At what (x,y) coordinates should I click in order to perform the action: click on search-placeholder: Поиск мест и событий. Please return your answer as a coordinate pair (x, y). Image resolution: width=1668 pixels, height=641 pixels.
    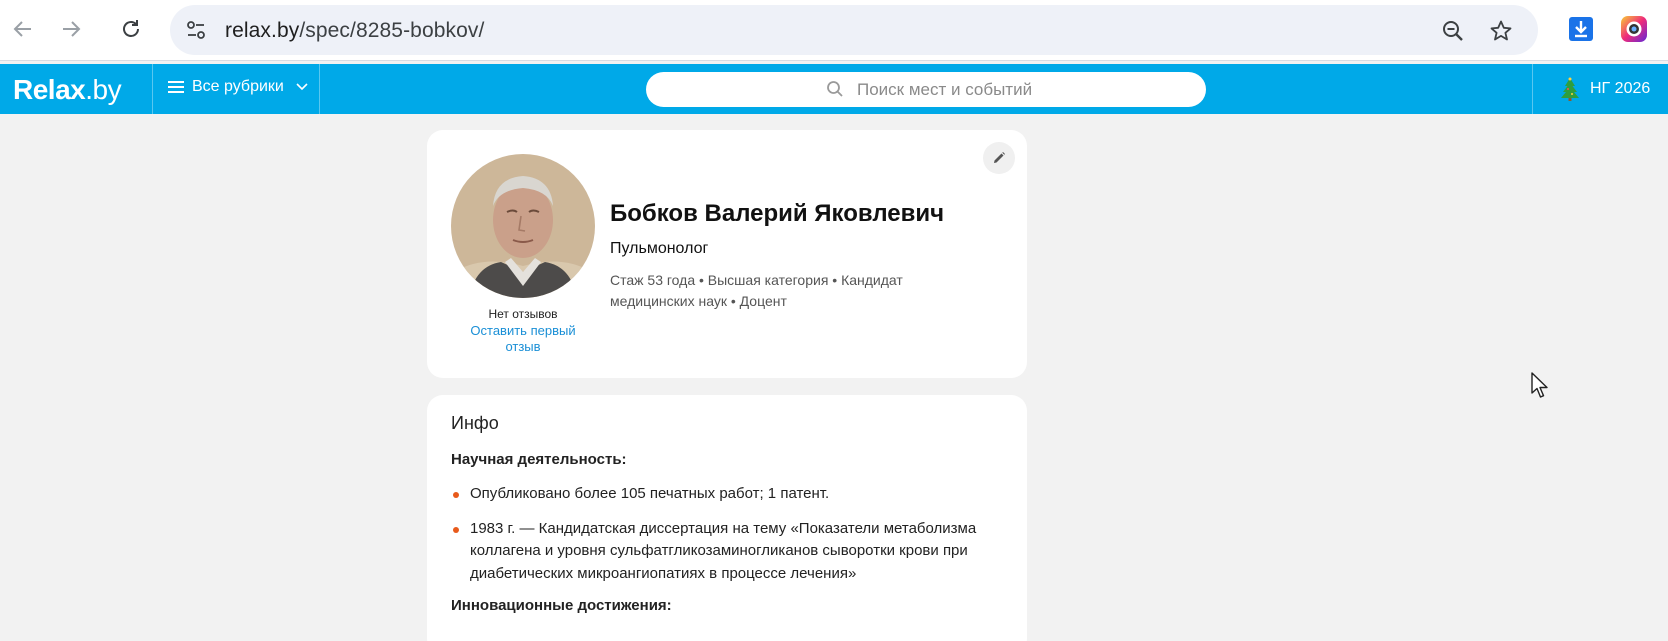
    Looking at the image, I should click on (945, 89).